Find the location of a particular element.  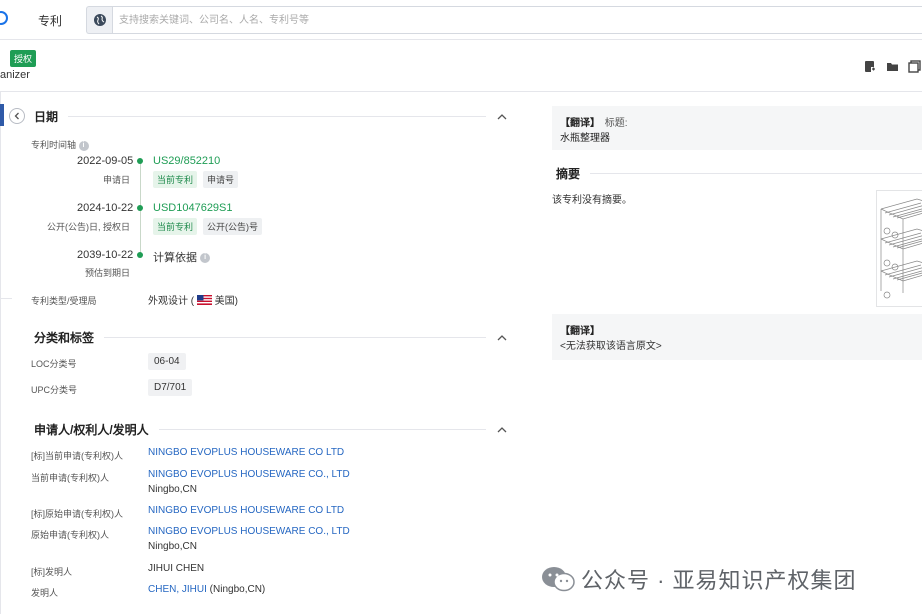

patent-drawing-thumbnail is located at coordinates (899, 248).